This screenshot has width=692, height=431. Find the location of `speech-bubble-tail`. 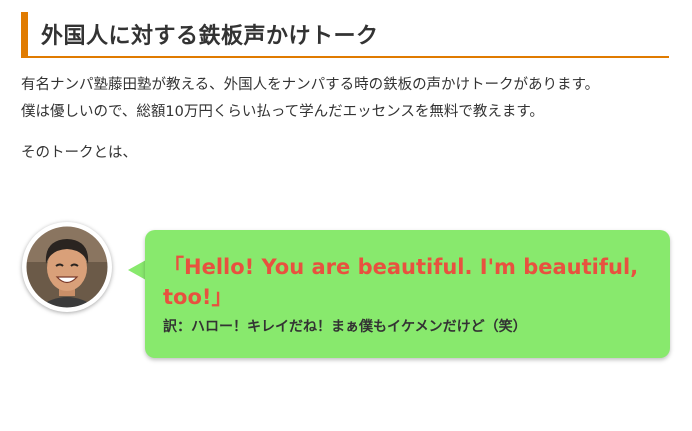

speech-bubble-tail is located at coordinates (137, 270).